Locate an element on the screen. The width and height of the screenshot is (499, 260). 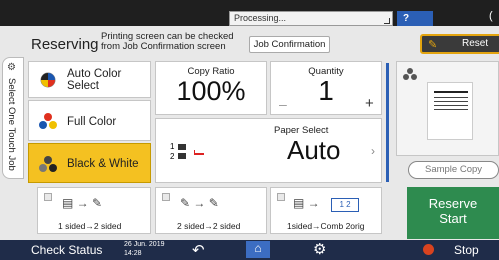
auto-color-icon is located at coordinates (48, 80).